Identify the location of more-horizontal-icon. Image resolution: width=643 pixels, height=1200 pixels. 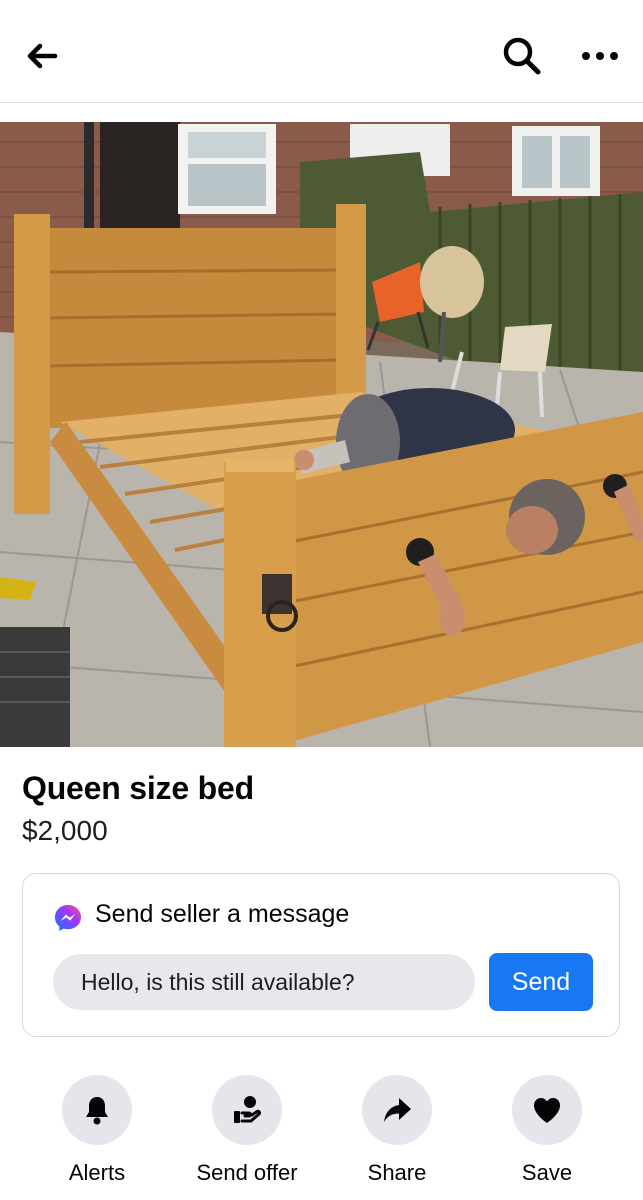
(600, 56).